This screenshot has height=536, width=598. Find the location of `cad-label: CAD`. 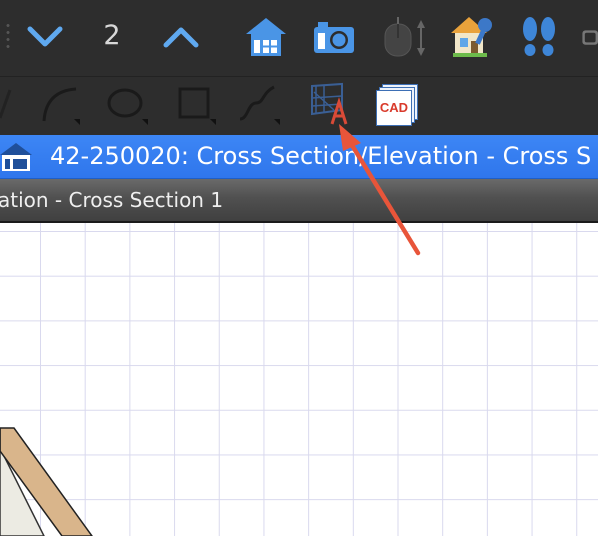

cad-label: CAD is located at coordinates (394, 108).